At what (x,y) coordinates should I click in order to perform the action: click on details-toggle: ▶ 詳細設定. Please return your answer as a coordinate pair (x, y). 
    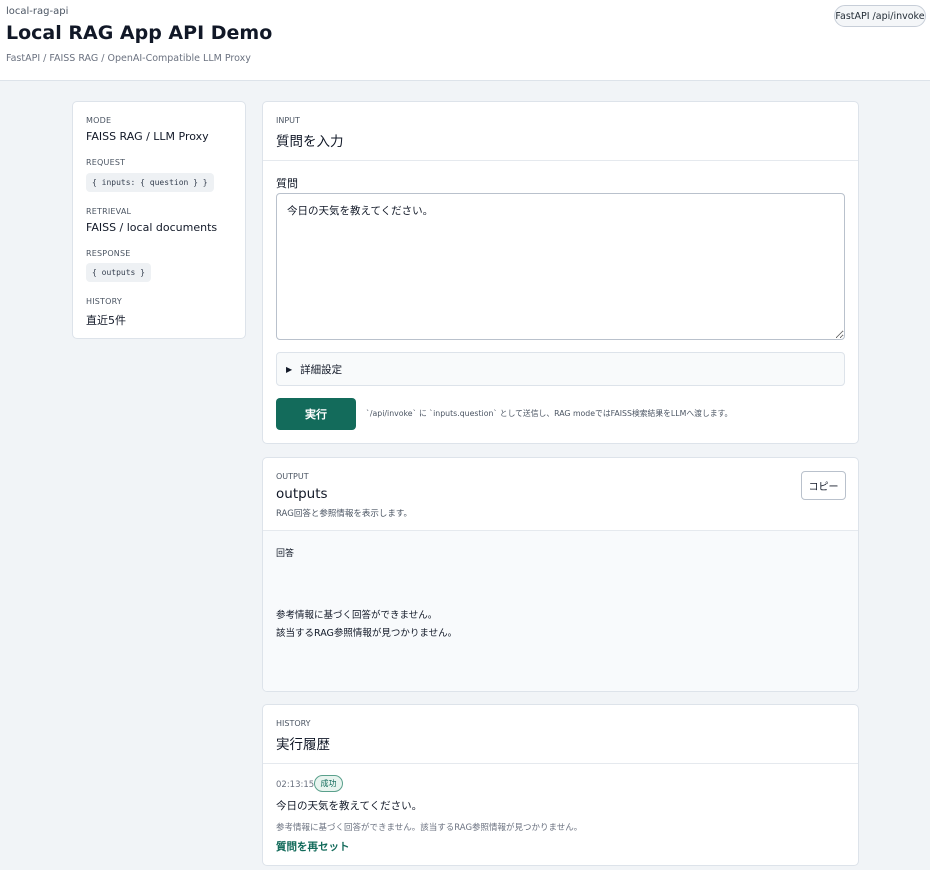
    Looking at the image, I should click on (560, 369).